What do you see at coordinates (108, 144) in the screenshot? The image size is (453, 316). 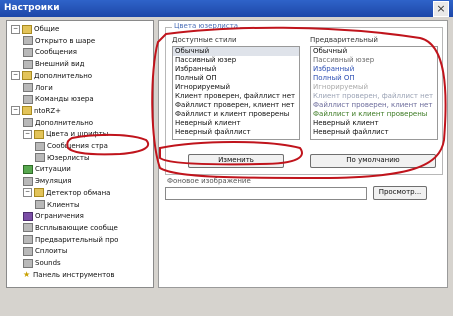 I see `red-circle-tree-item` at bounding box center [108, 144].